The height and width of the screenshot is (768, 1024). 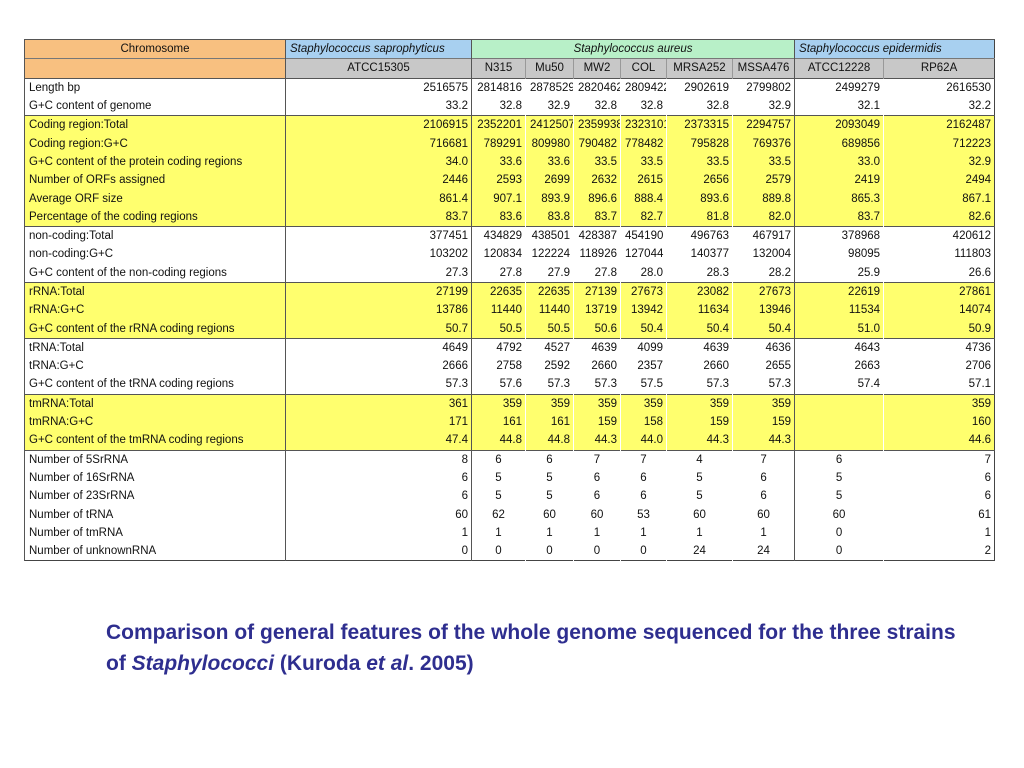 What do you see at coordinates (699, 143) in the screenshot?
I see `table-cell: 795828` at bounding box center [699, 143].